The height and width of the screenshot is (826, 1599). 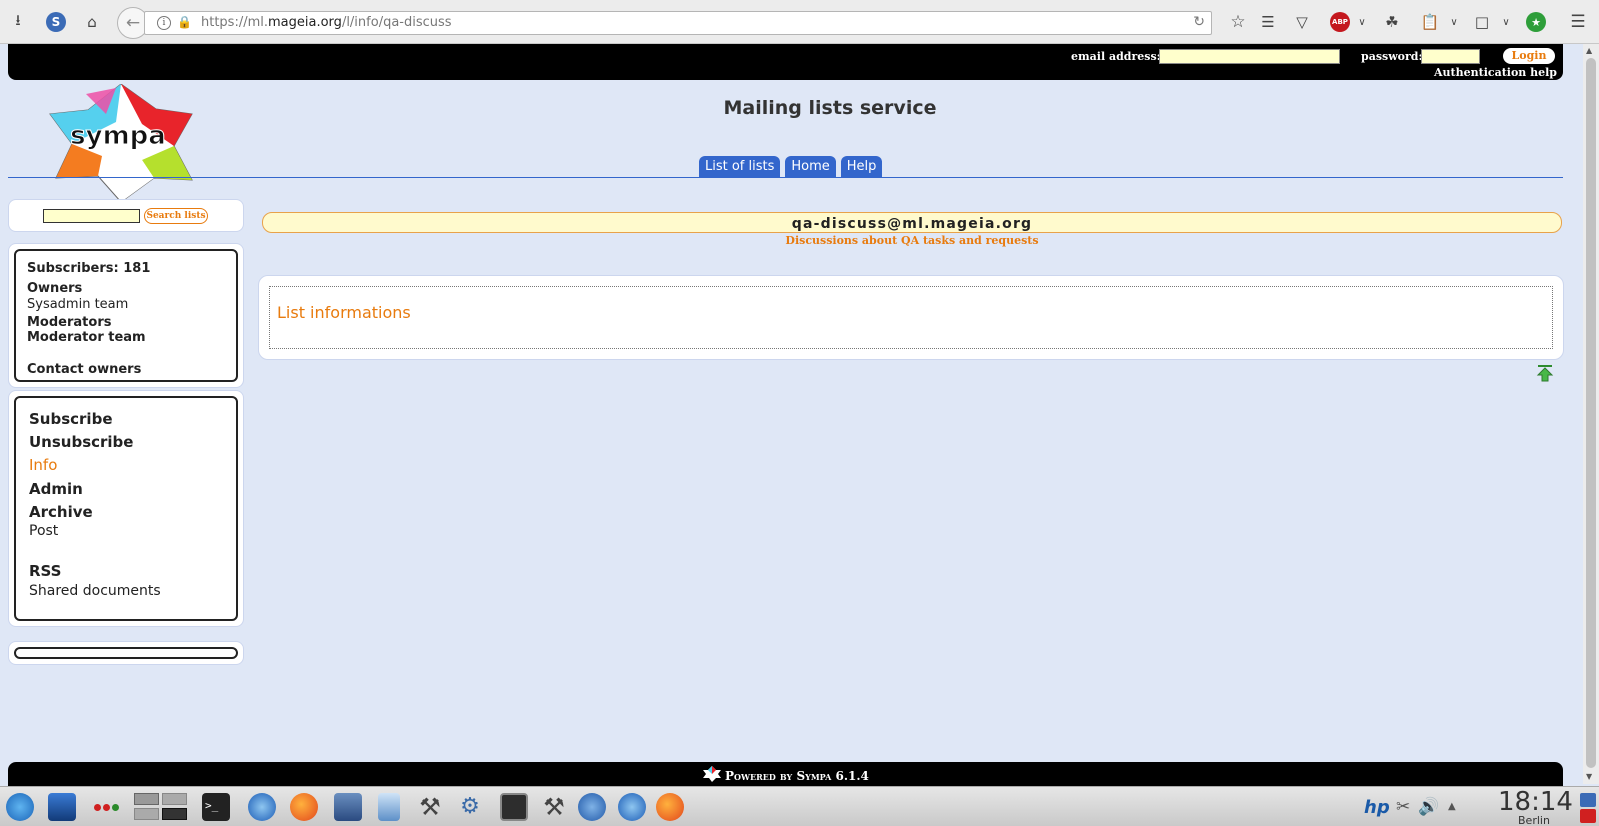 I want to click on firefox-active-icon, so click(x=670, y=807).